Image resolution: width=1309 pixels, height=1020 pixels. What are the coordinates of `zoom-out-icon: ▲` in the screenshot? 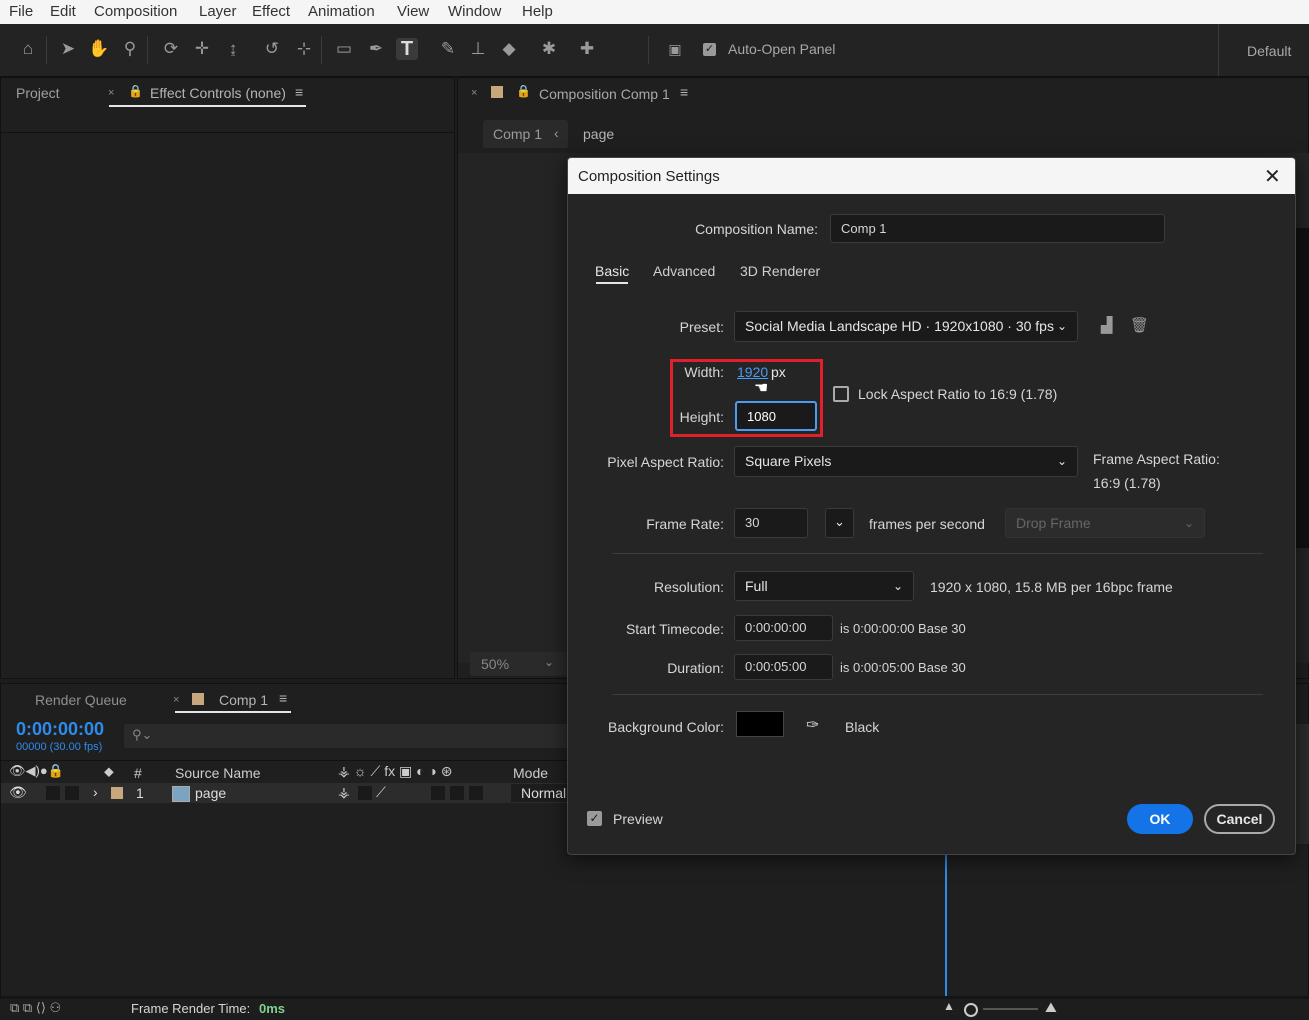 It's located at (949, 1006).